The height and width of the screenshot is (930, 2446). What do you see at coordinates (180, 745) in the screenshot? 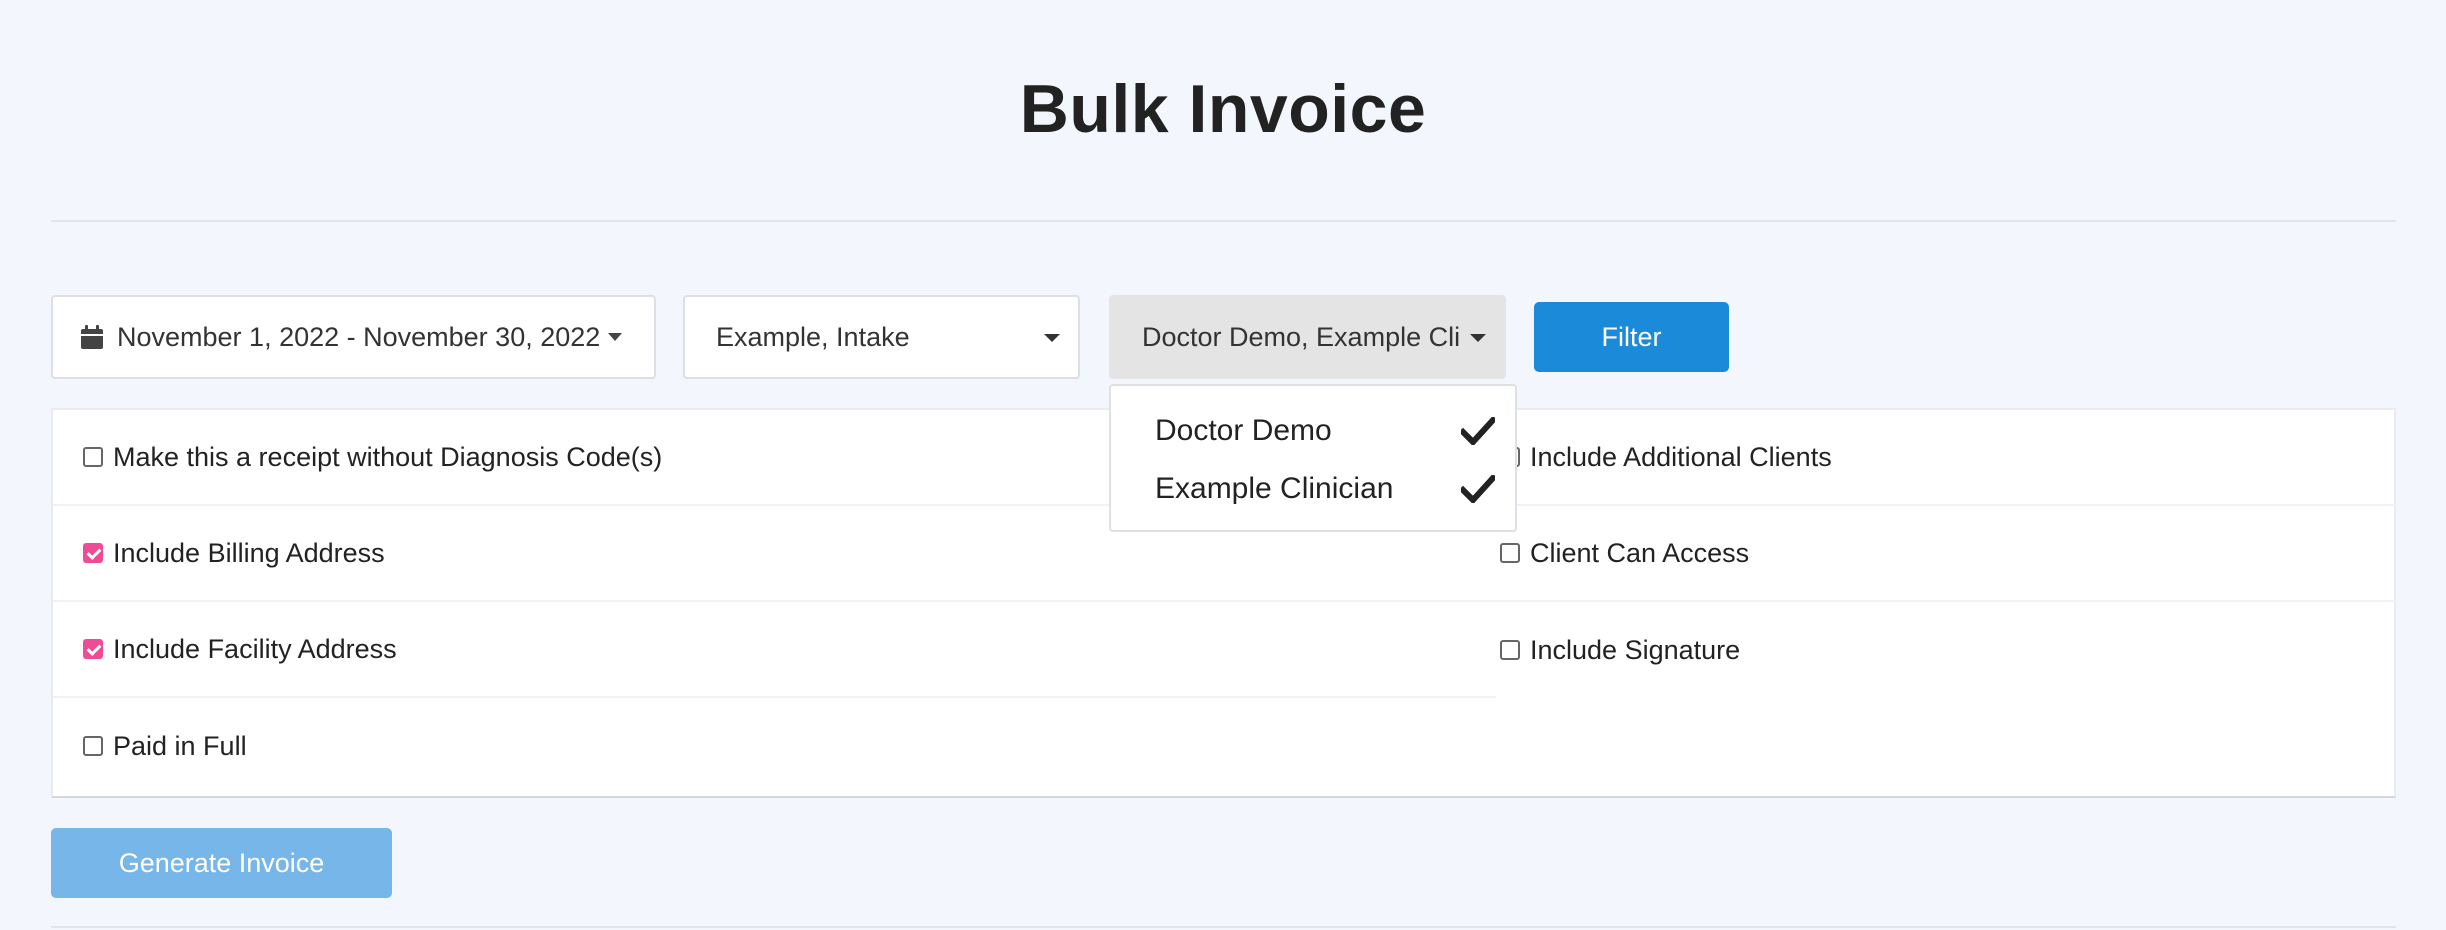
I see `option-label: Paid in Full` at bounding box center [180, 745].